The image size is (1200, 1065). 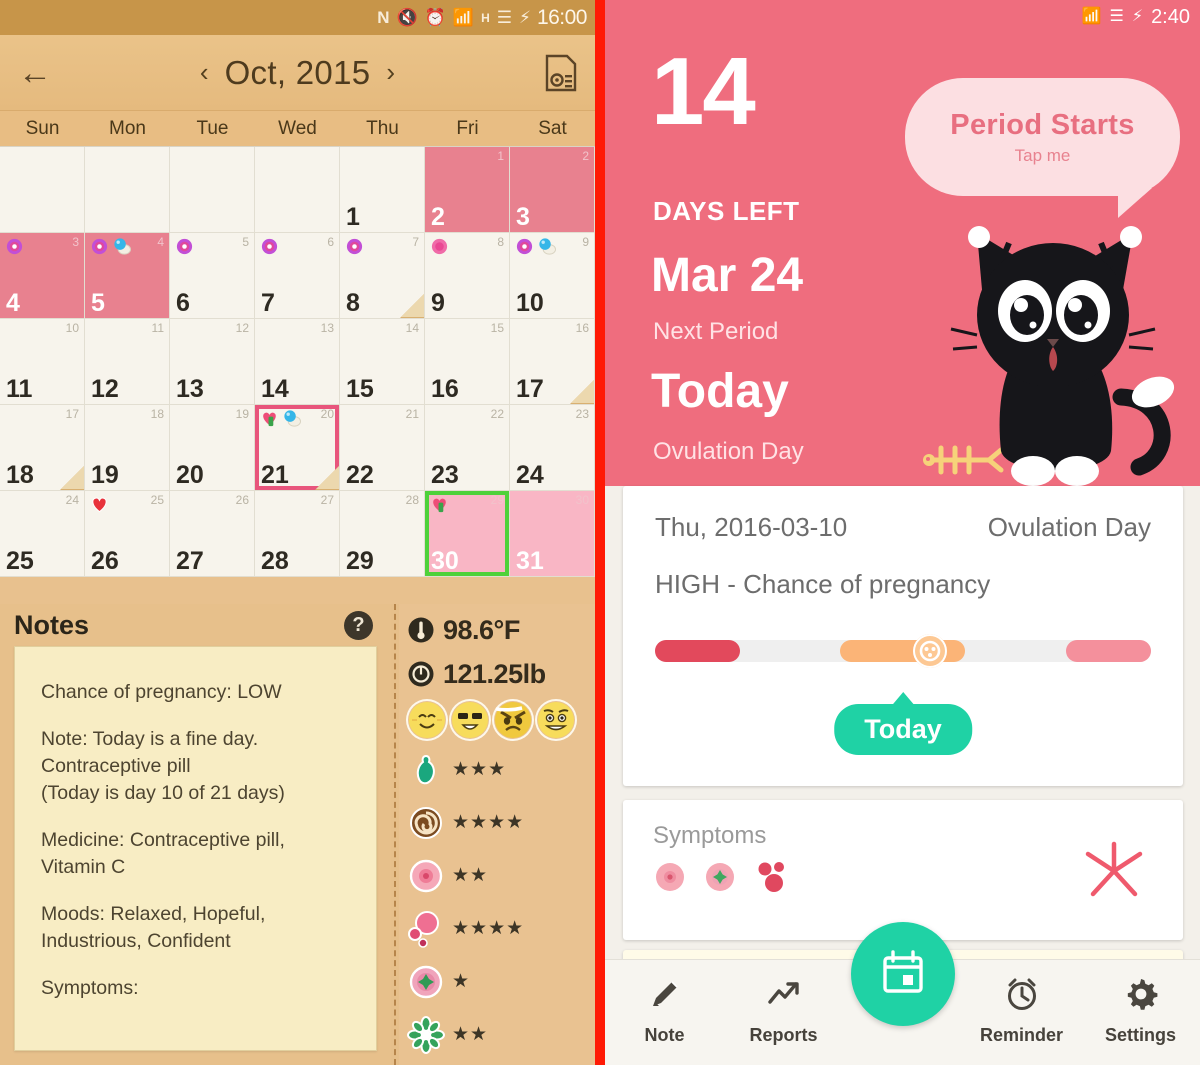 What do you see at coordinates (467, 534) in the screenshot?
I see `calendar-day-cell-30: 29 30` at bounding box center [467, 534].